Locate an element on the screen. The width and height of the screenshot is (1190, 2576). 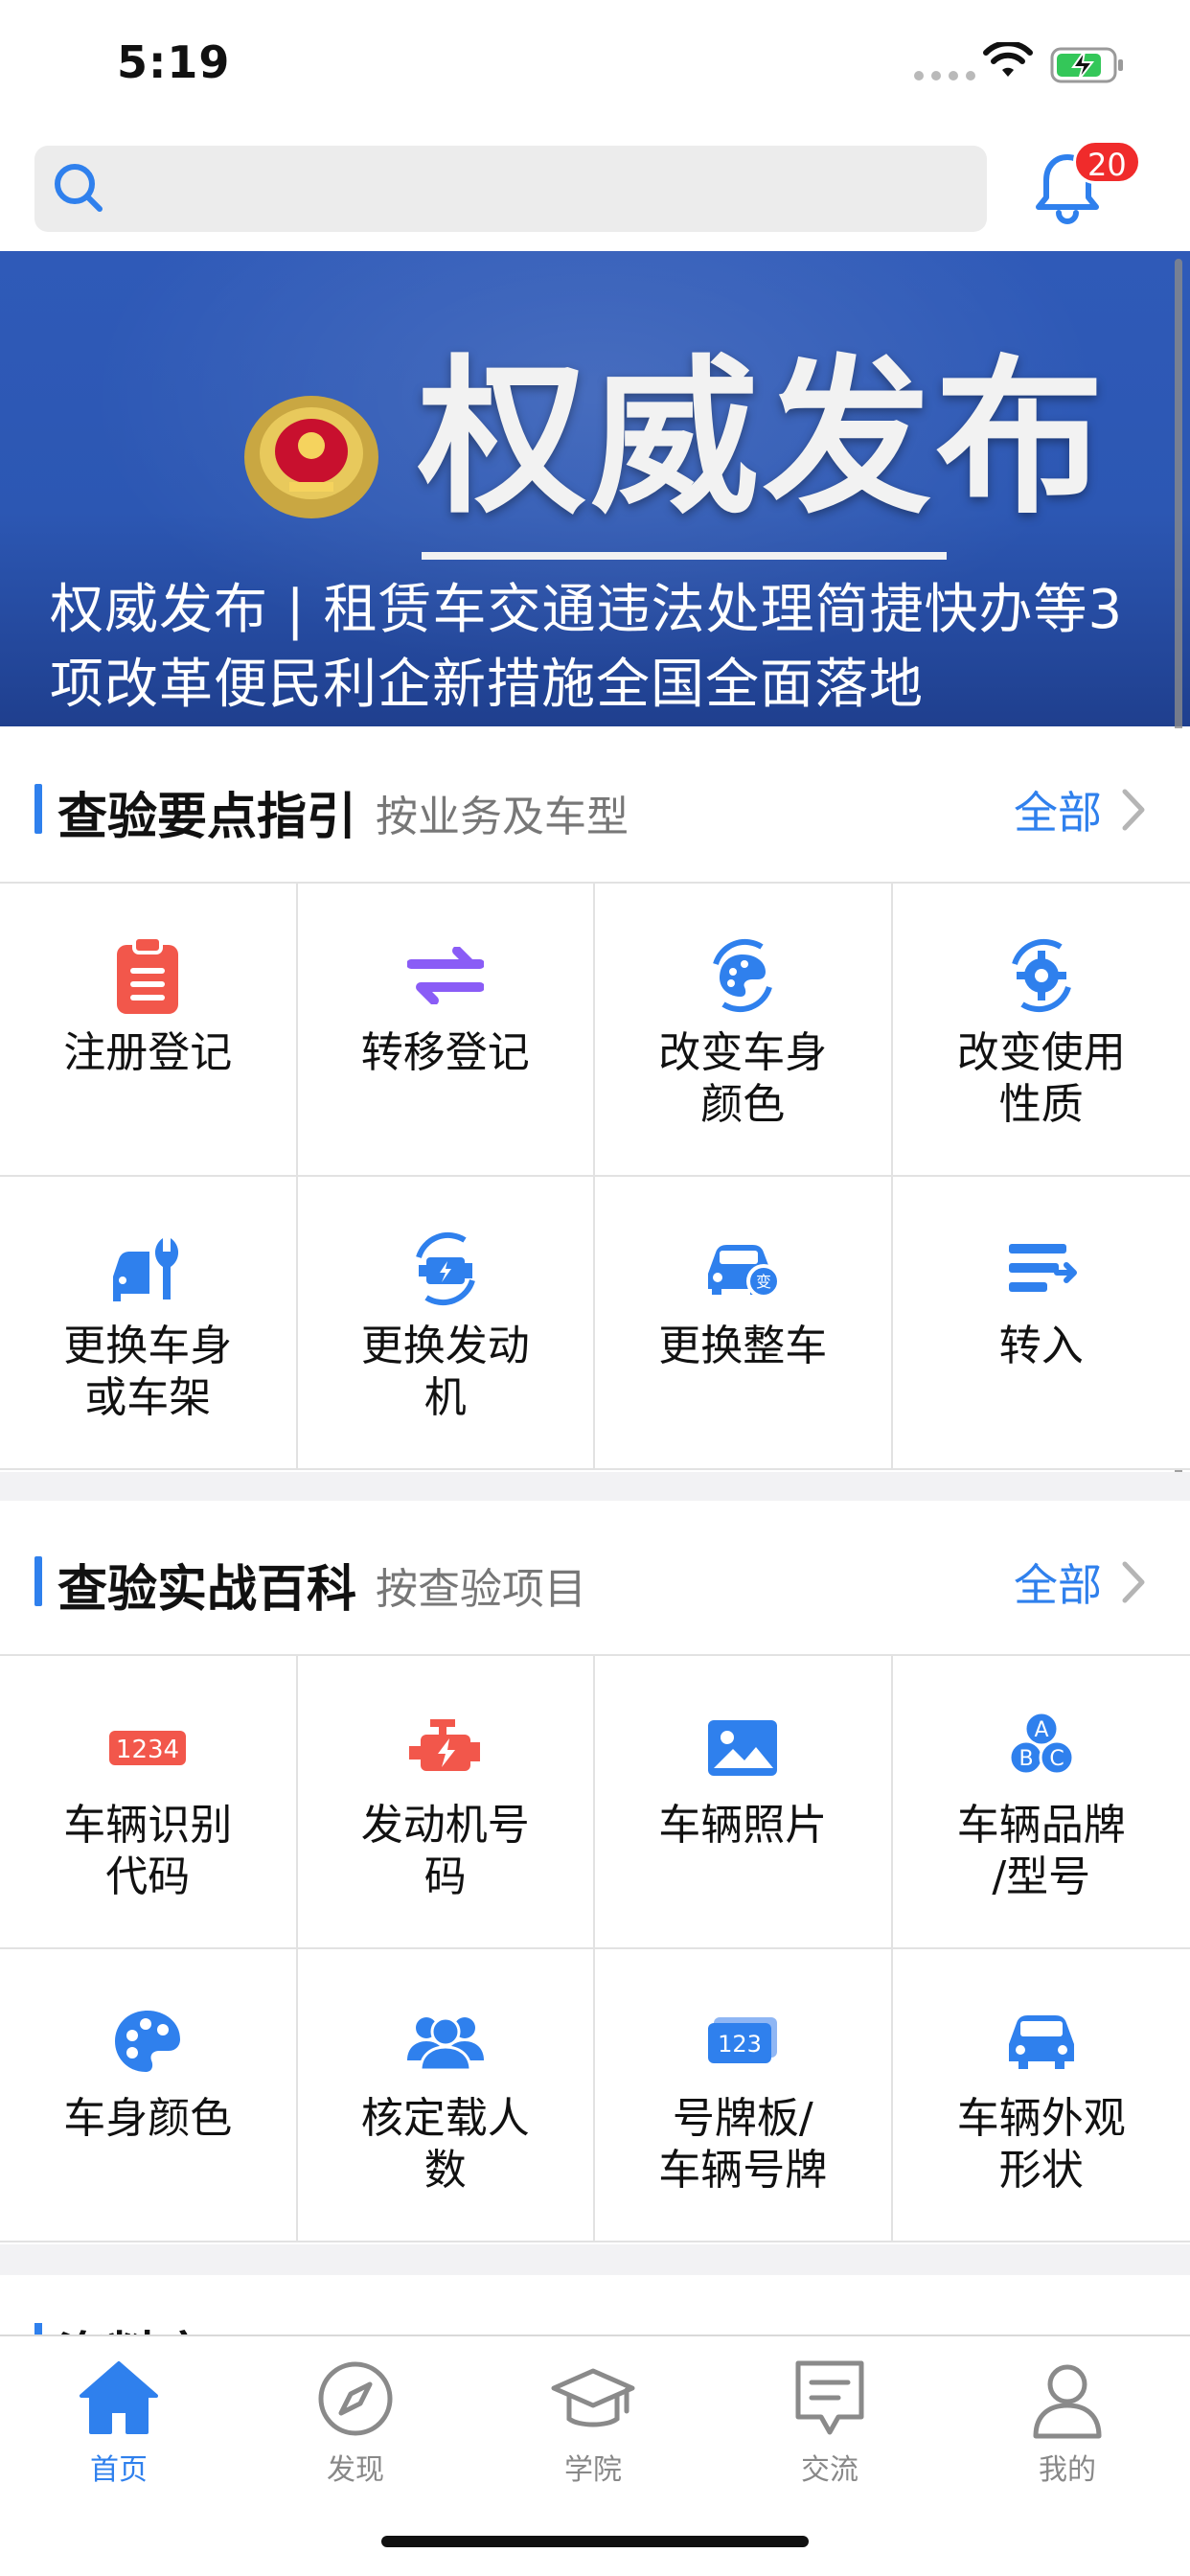
graduation-cap-icon is located at coordinates (593, 2397).